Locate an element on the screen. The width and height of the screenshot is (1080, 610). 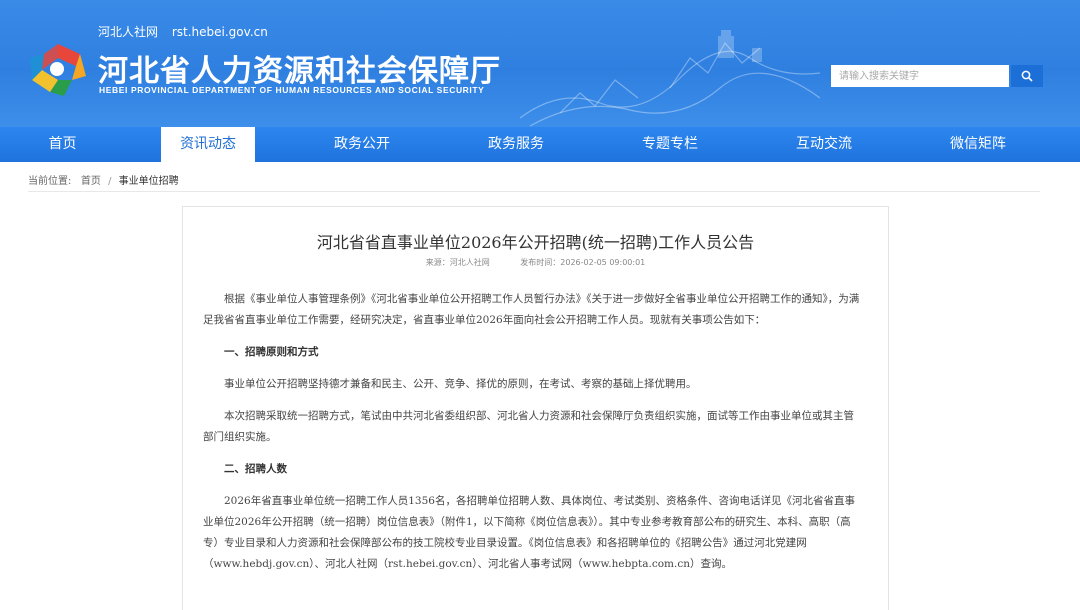
nav-special-topics: 专题专栏 is located at coordinates (670, 144).